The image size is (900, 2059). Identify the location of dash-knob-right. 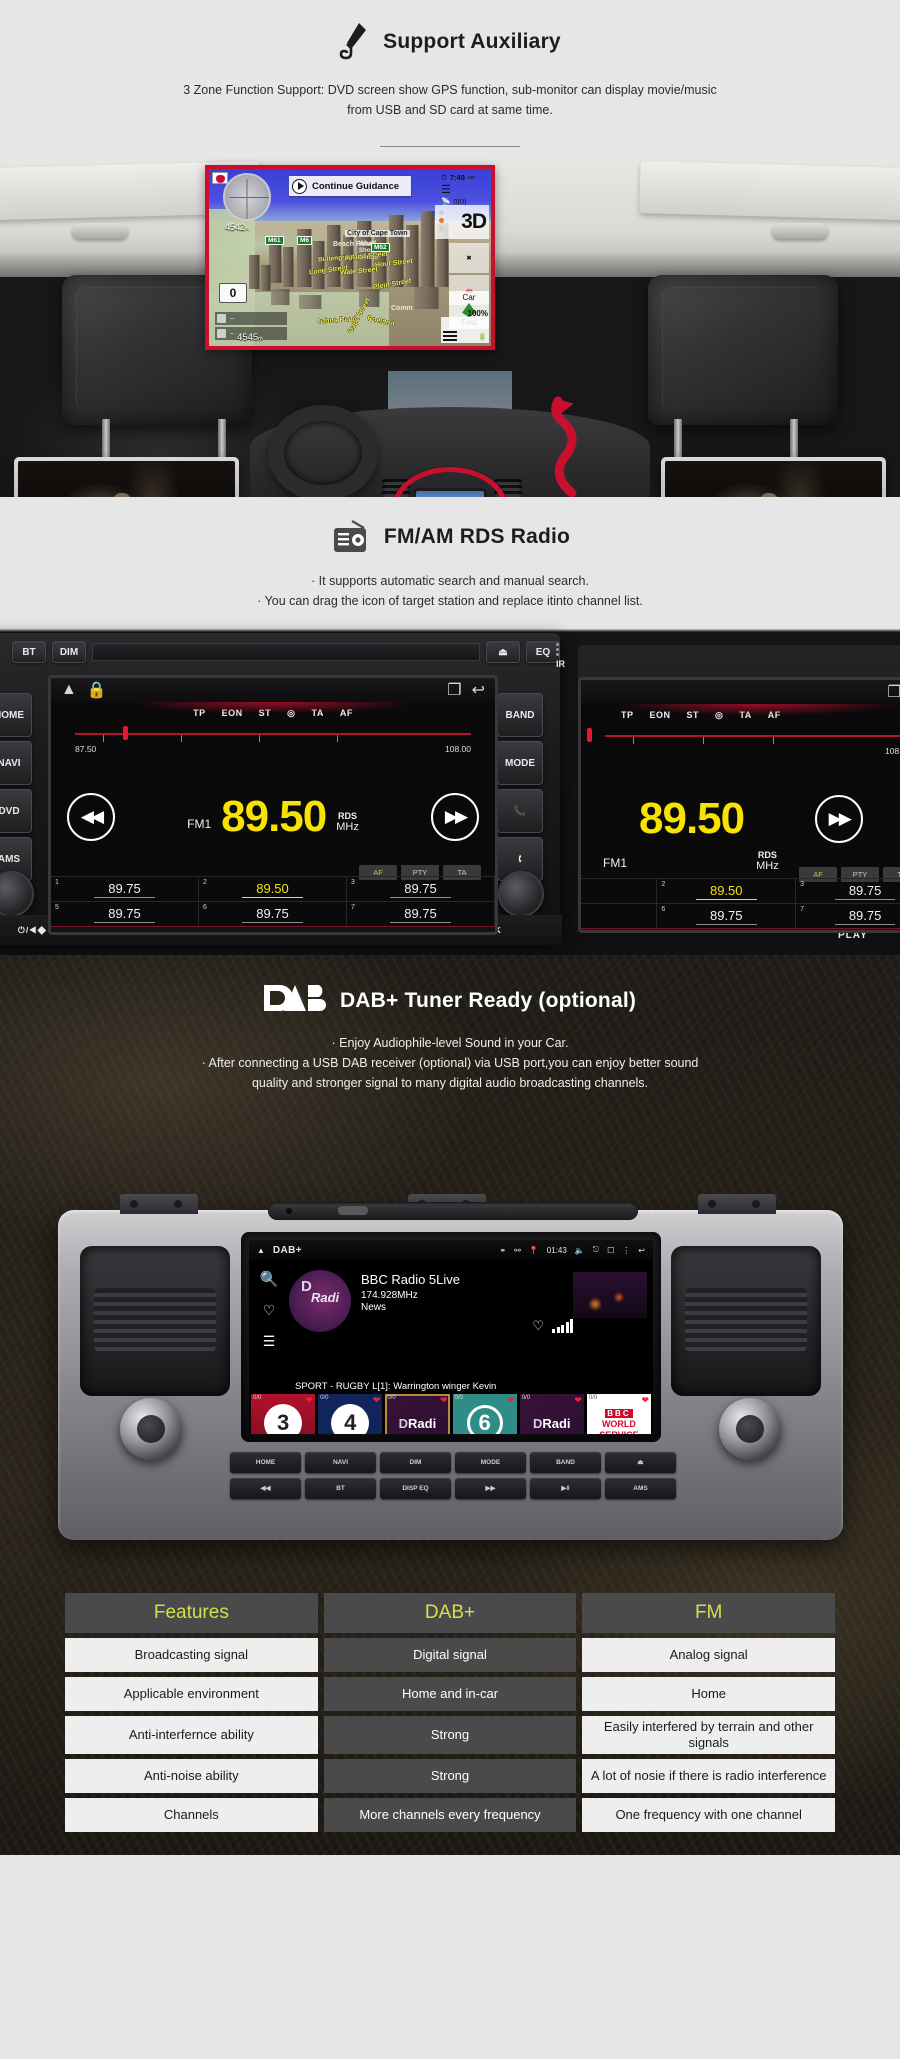
(750, 1429).